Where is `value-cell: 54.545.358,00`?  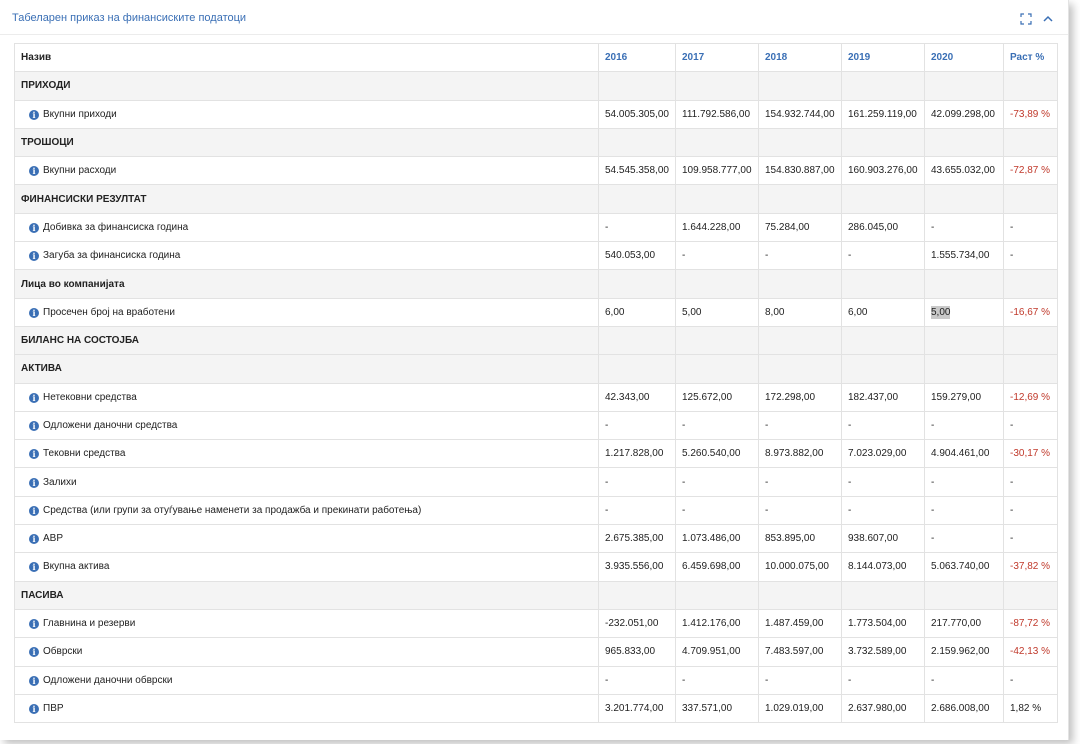 value-cell: 54.545.358,00 is located at coordinates (637, 171).